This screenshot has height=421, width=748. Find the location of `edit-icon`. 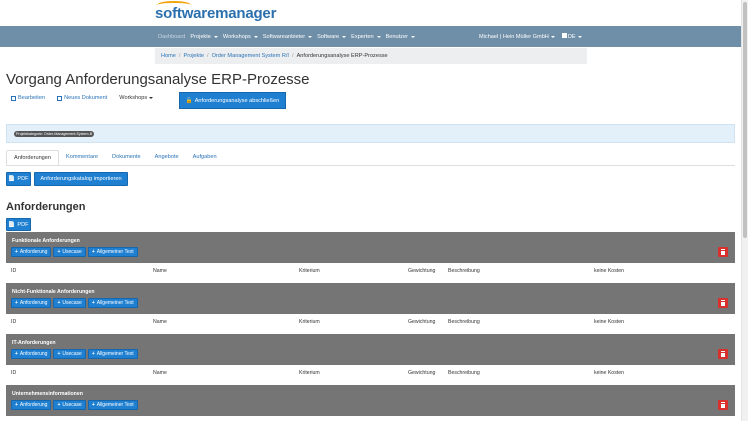

edit-icon is located at coordinates (13, 98).